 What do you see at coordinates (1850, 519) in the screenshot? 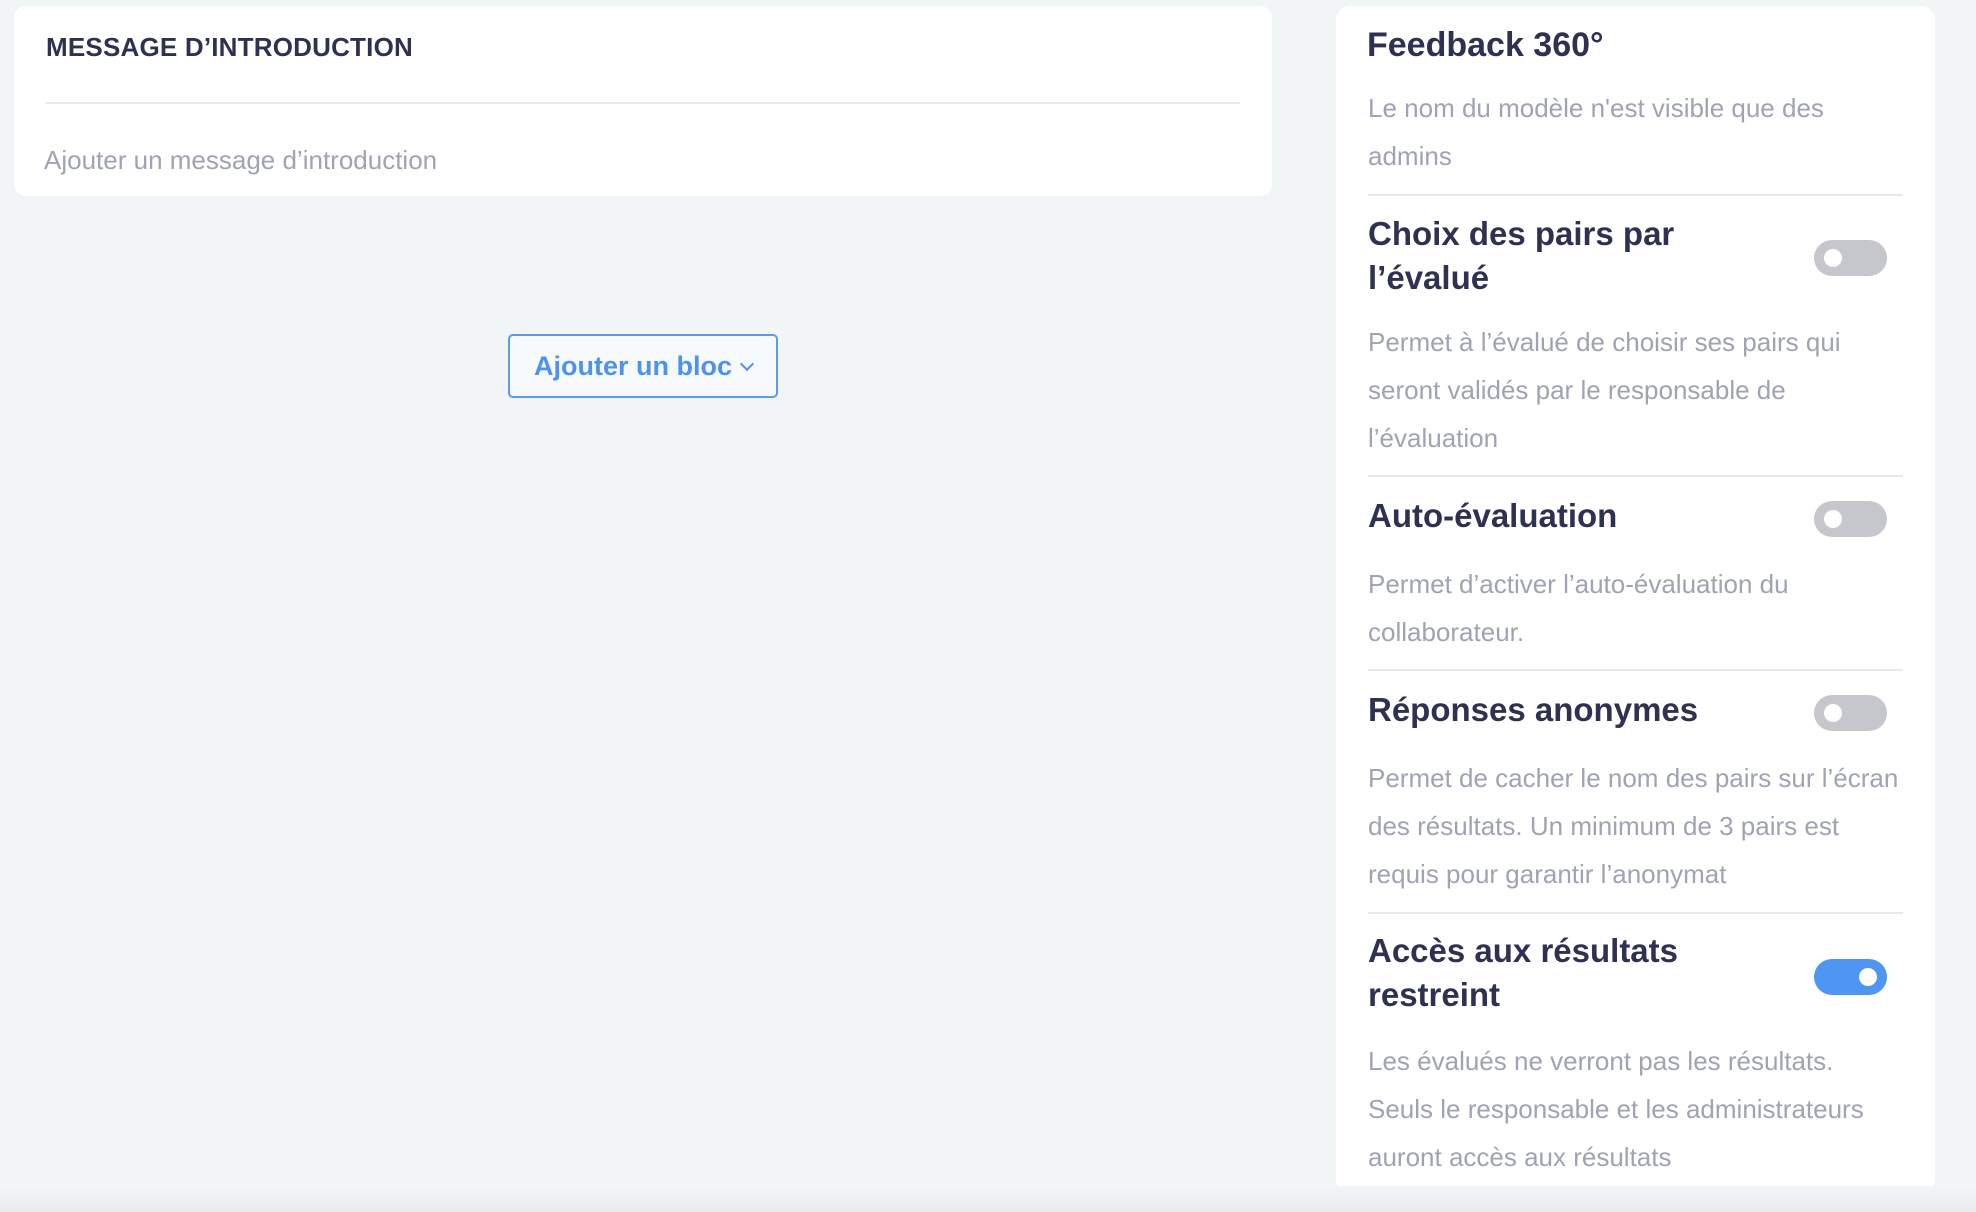
I see `toggle-self-assessment` at bounding box center [1850, 519].